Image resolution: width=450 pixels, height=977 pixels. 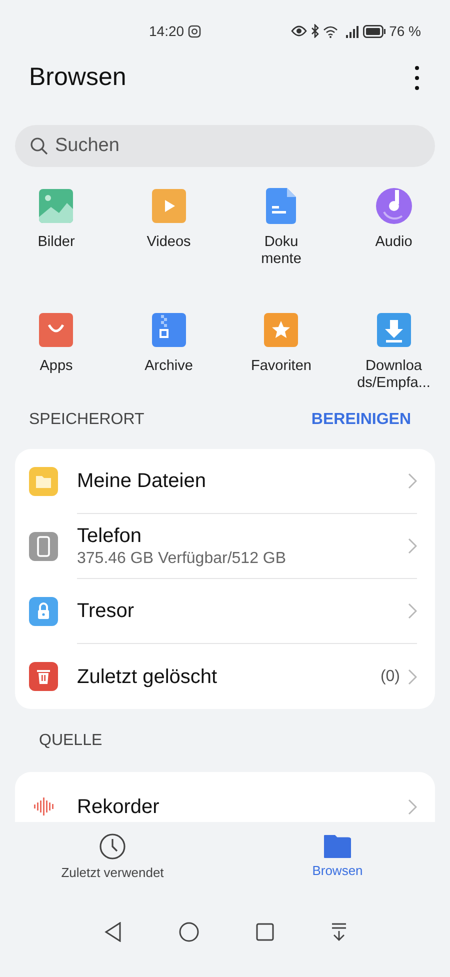 I want to click on eye-icon, so click(x=299, y=31).